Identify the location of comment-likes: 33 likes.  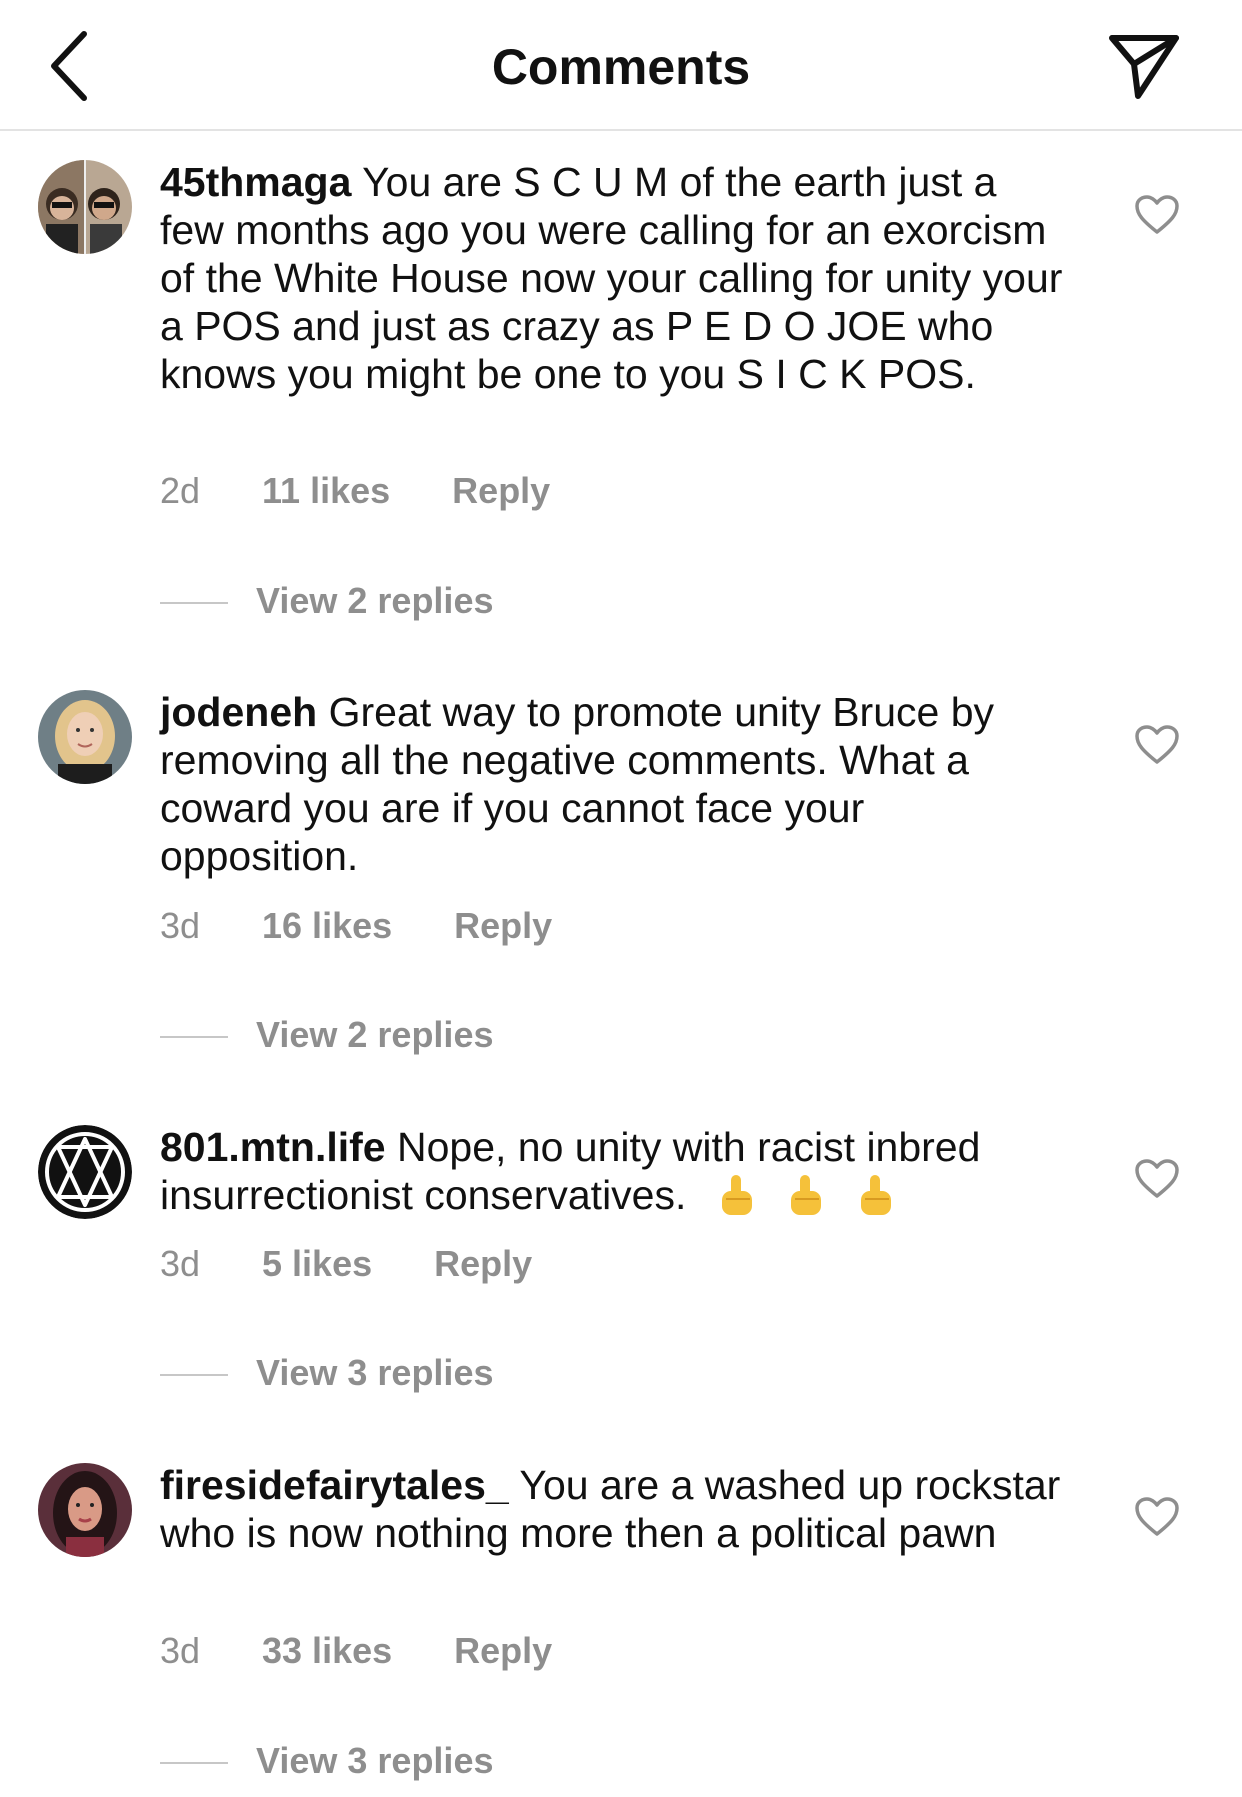
(327, 1651).